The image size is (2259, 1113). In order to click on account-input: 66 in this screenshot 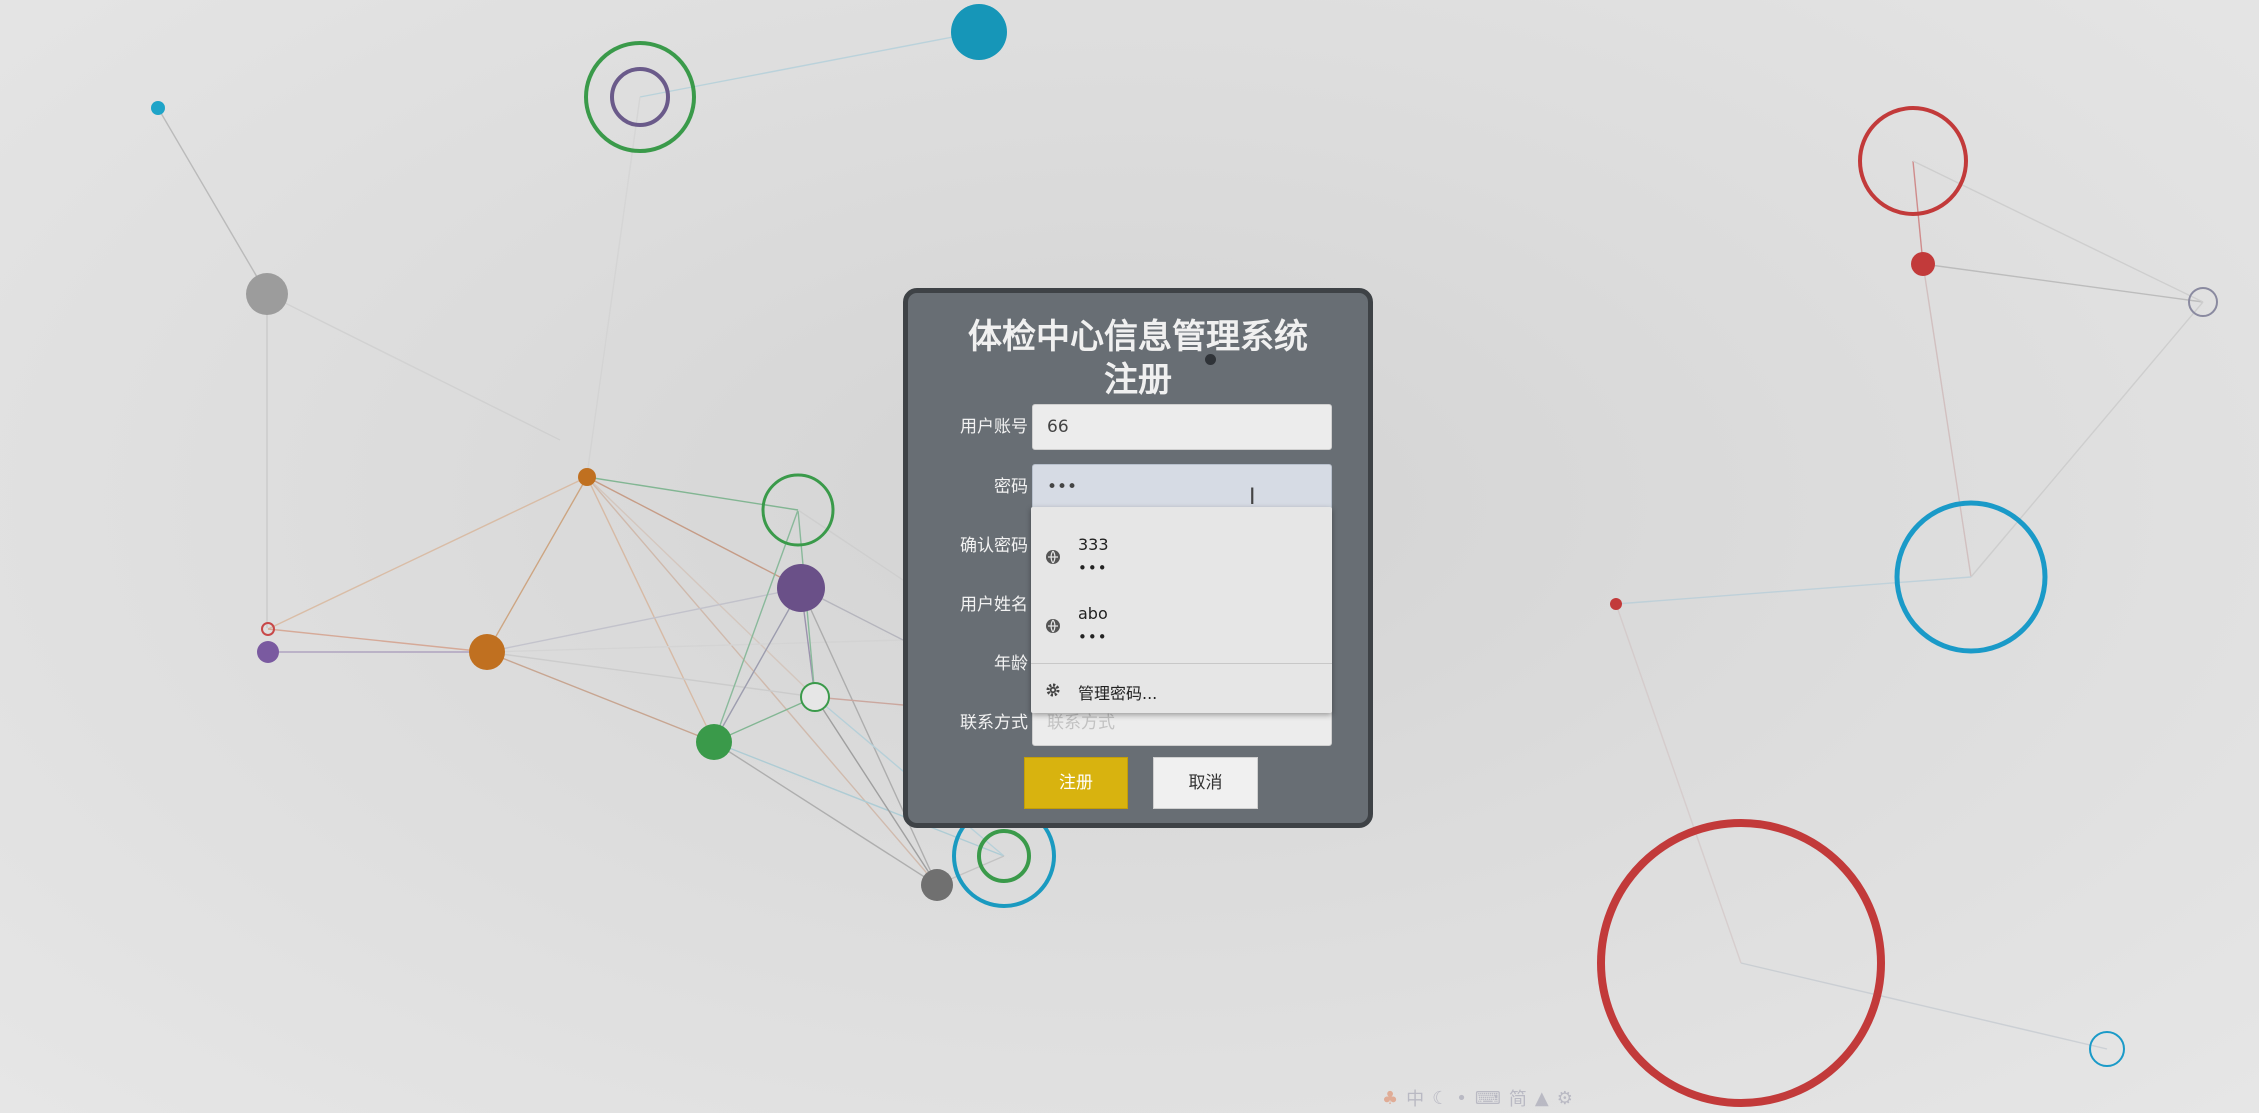, I will do `click(1182, 427)`.